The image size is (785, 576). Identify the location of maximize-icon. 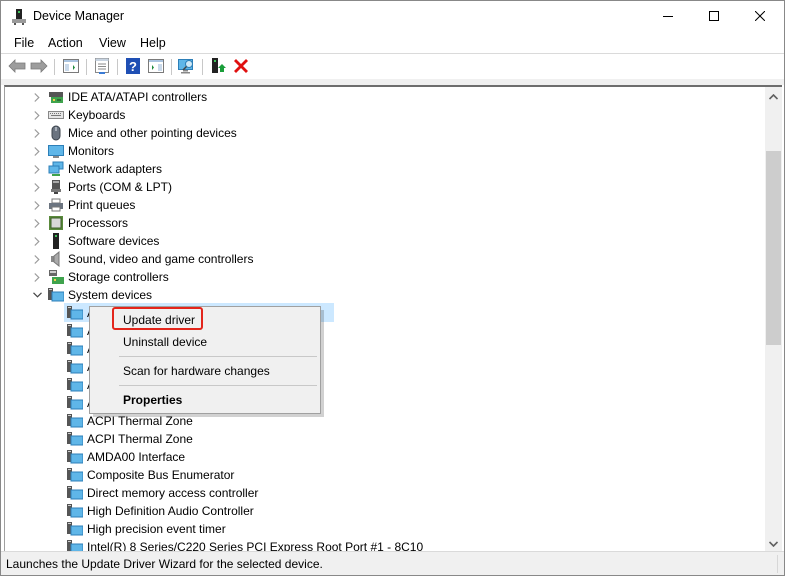
(714, 17).